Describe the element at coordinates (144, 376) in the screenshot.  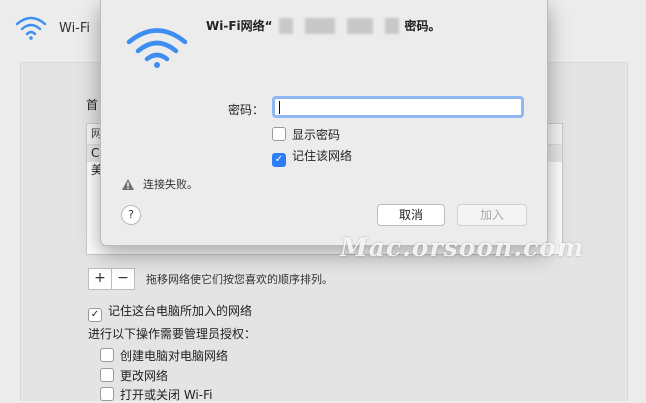
I see `admin-option-label: 更改网络` at that location.